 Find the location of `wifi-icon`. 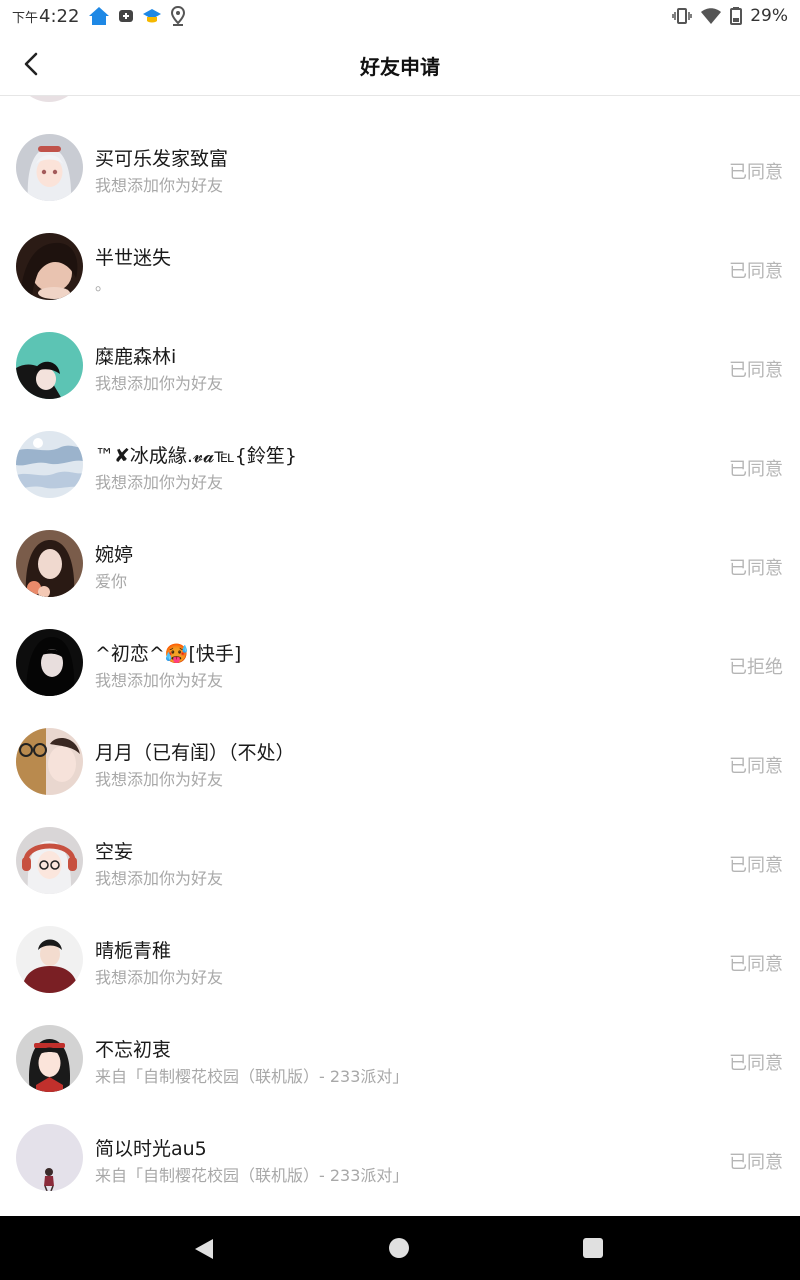

wifi-icon is located at coordinates (711, 16).